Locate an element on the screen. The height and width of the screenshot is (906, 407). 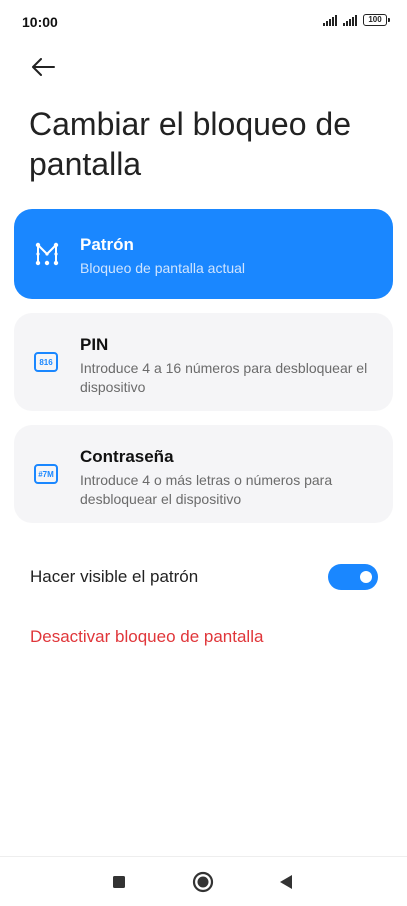
toggle-knob is located at coordinates (366, 577).